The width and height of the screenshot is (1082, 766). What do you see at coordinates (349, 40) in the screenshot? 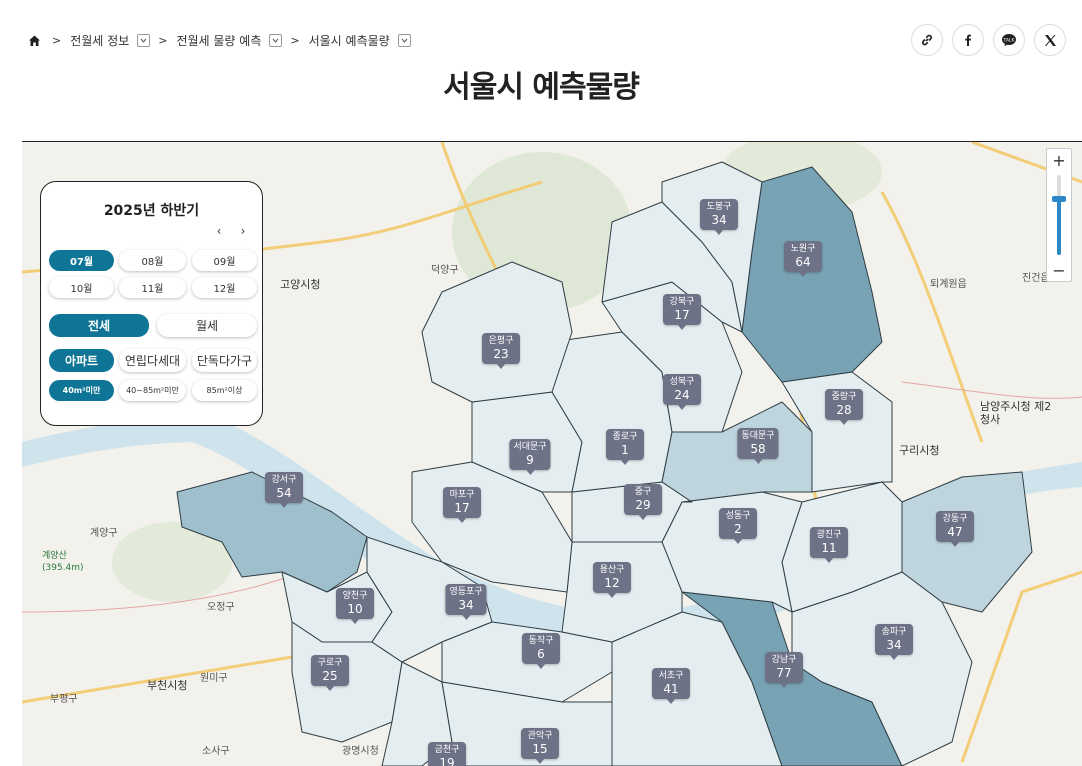
I see `breadcrumb-label: 서울시 예측물량` at bounding box center [349, 40].